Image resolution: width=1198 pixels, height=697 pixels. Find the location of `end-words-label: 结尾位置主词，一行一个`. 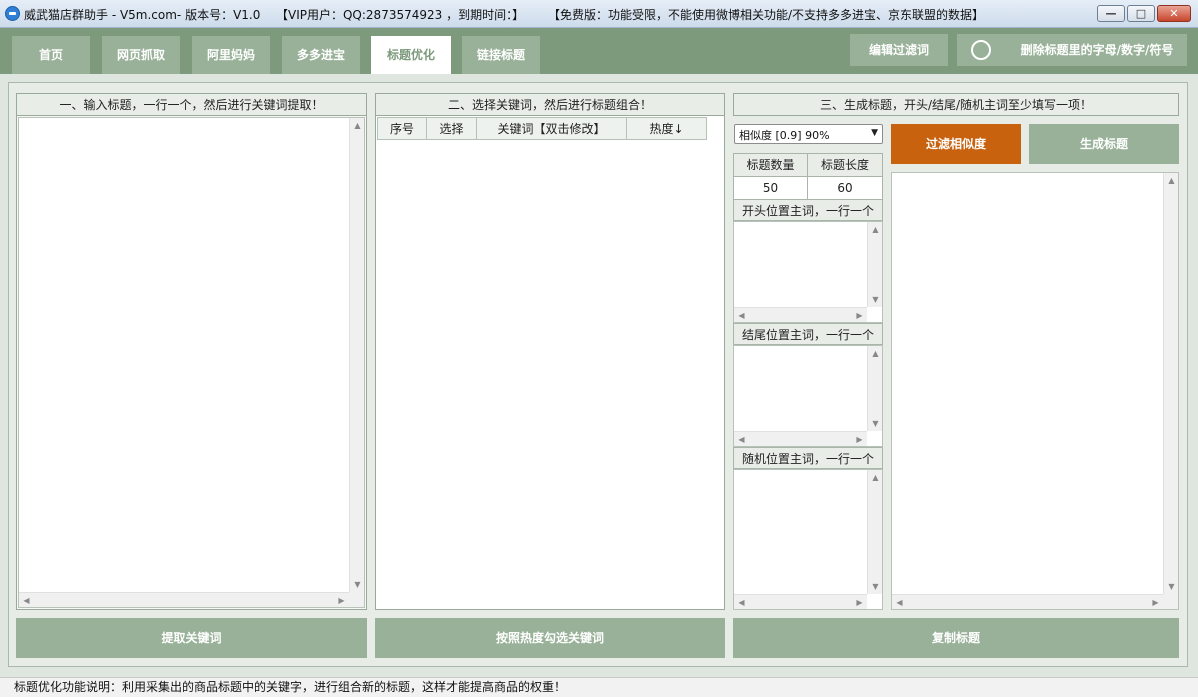

end-words-label: 结尾位置主词，一行一个 is located at coordinates (808, 334).